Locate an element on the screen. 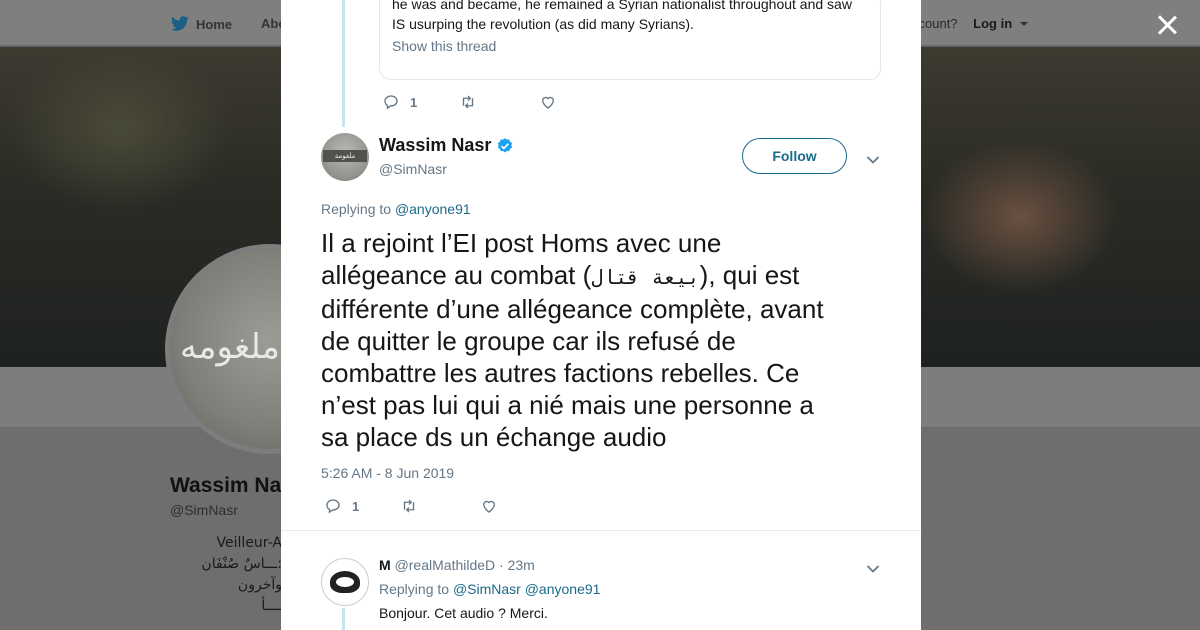  twitter-bird-icon is located at coordinates (179, 23).